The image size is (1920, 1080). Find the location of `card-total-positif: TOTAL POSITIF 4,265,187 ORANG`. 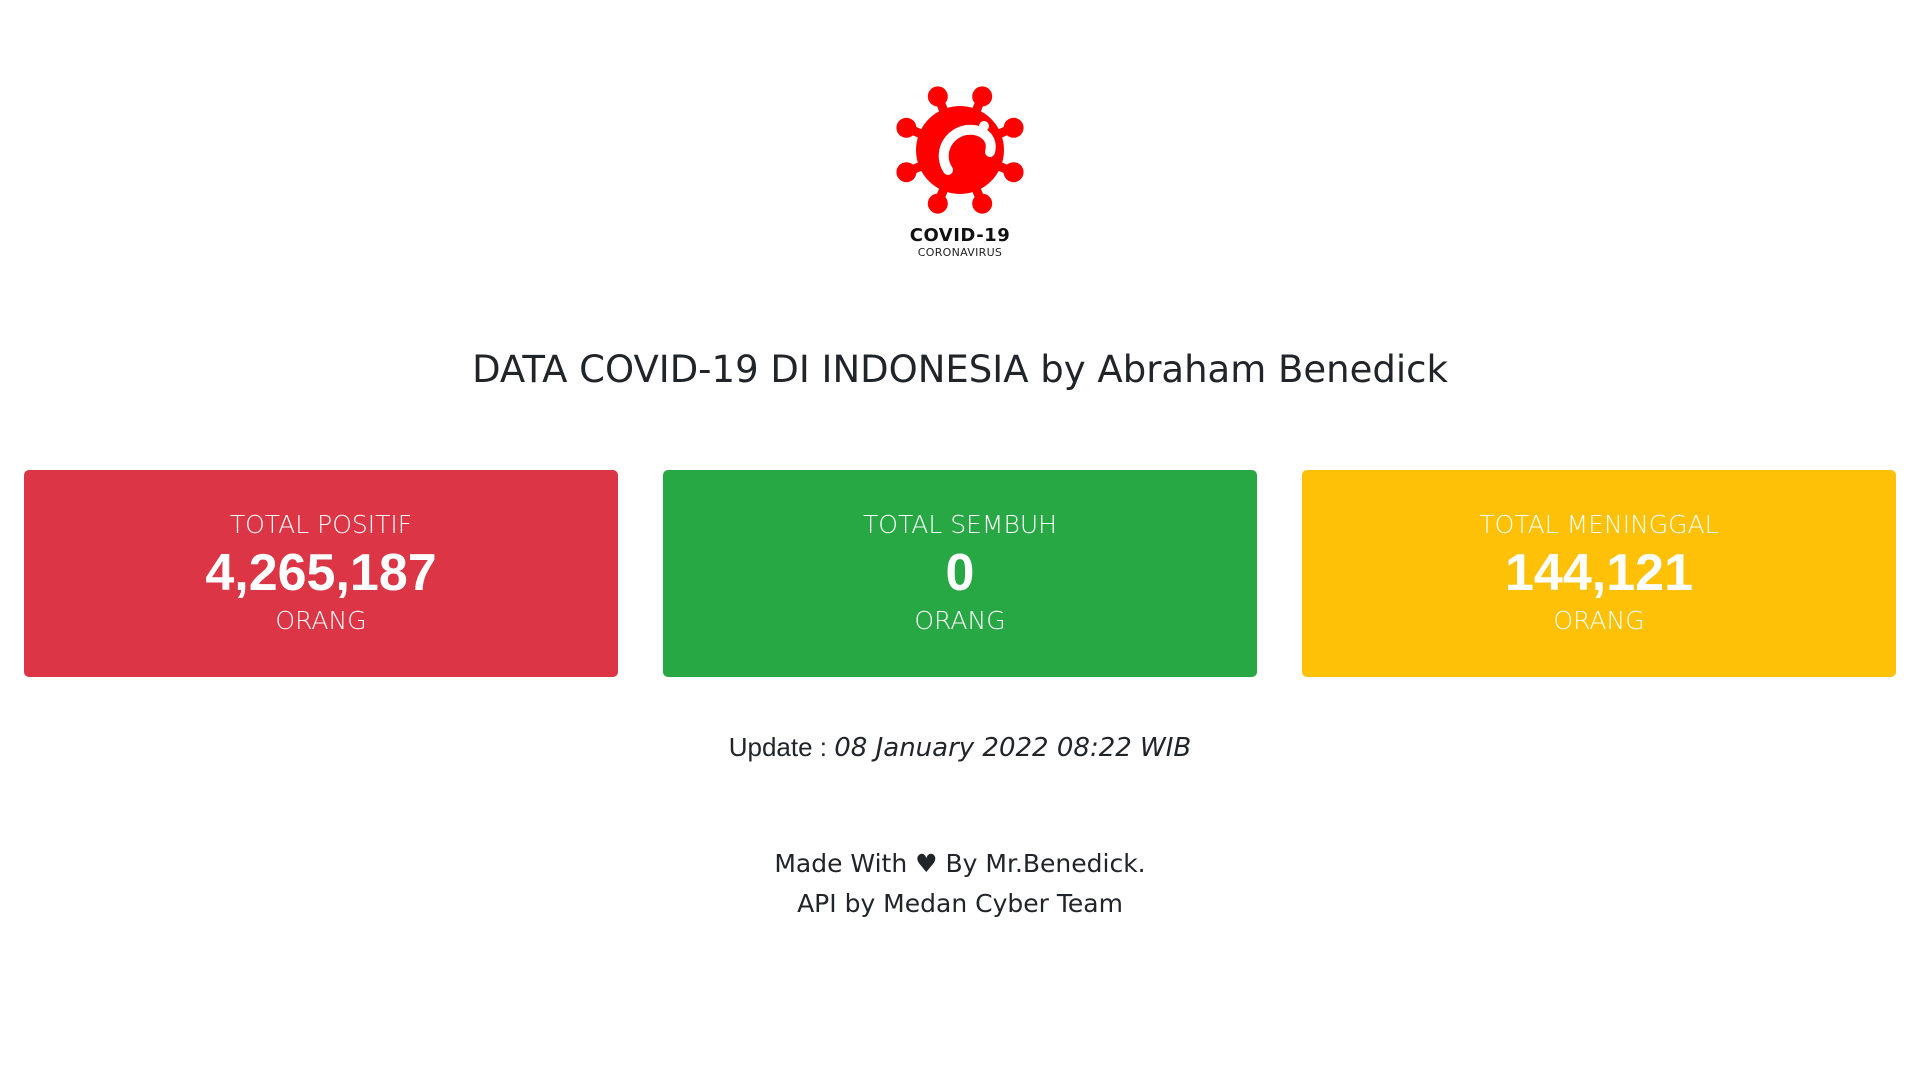

card-total-positif: TOTAL POSITIF 4,265,187 ORANG is located at coordinates (321, 573).